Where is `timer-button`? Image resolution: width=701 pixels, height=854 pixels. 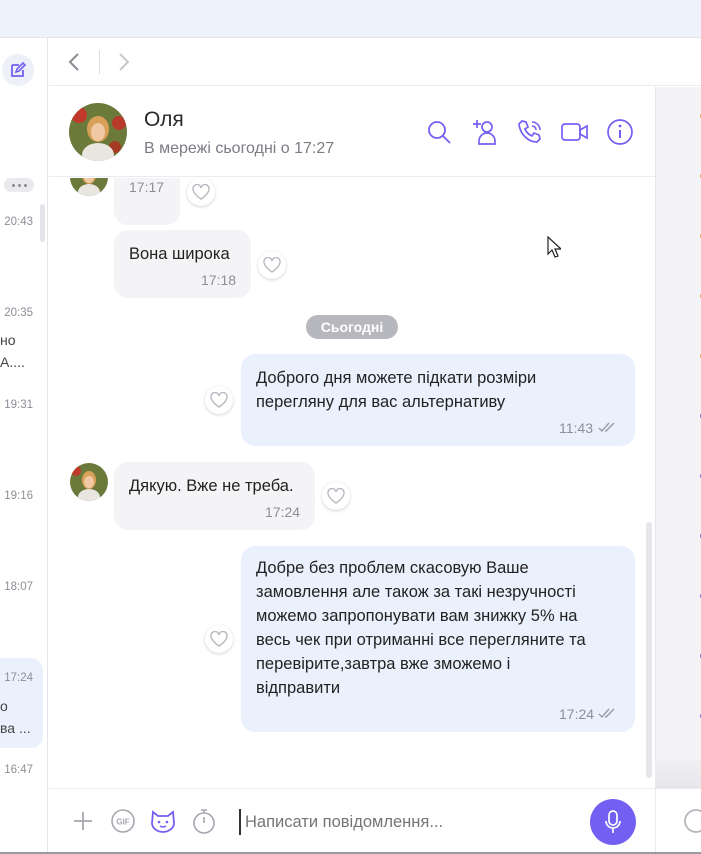 timer-button is located at coordinates (204, 821).